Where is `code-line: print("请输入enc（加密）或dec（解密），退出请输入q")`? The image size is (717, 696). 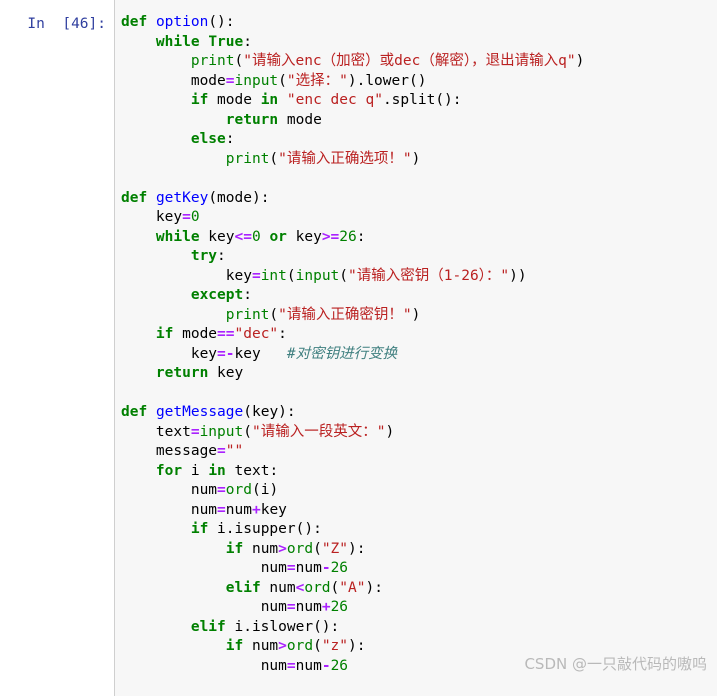
code-line: print("请输入enc（加密）或dec（解密），退出请输入q") is located at coordinates (419, 62).